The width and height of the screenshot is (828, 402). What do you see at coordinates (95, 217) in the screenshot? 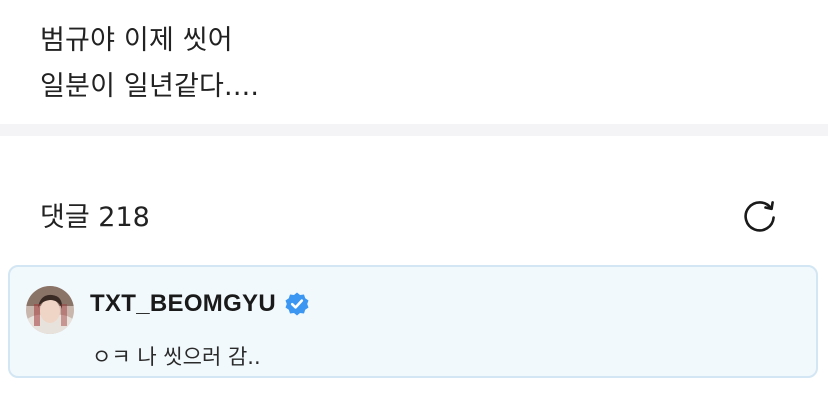
I see `comments-count-header: 댓글 218` at bounding box center [95, 217].